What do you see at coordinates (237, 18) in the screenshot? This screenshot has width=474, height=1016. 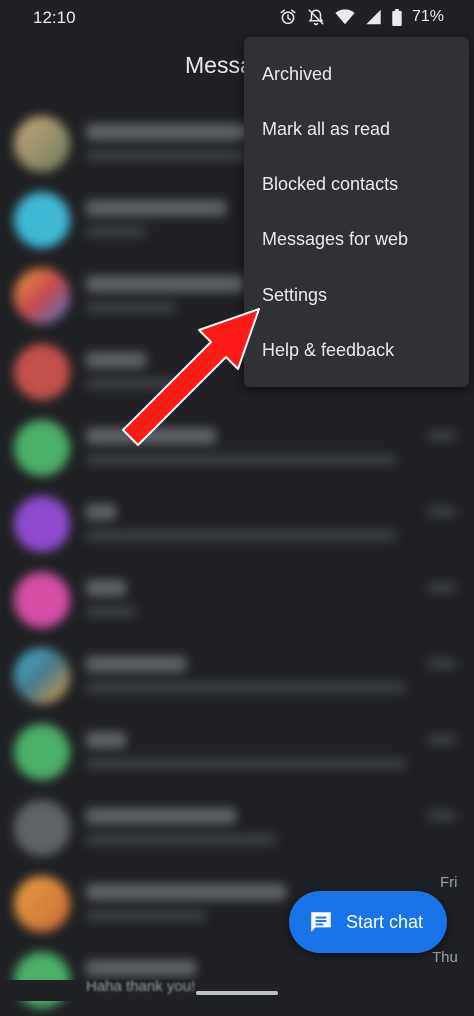 I see `status-bar: 12:10 71%` at bounding box center [237, 18].